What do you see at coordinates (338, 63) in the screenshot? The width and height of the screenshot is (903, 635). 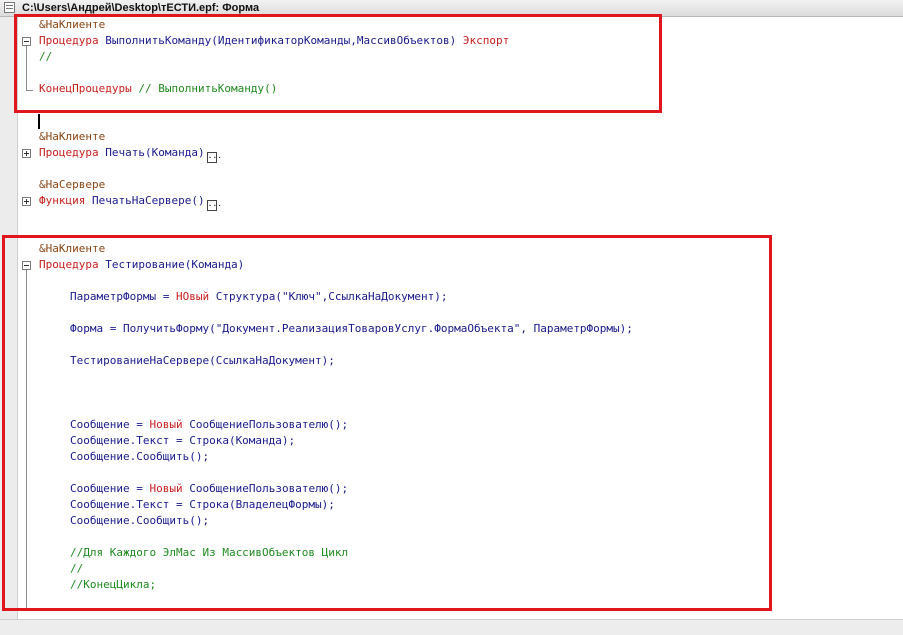 I see `highlight-frame-top` at bounding box center [338, 63].